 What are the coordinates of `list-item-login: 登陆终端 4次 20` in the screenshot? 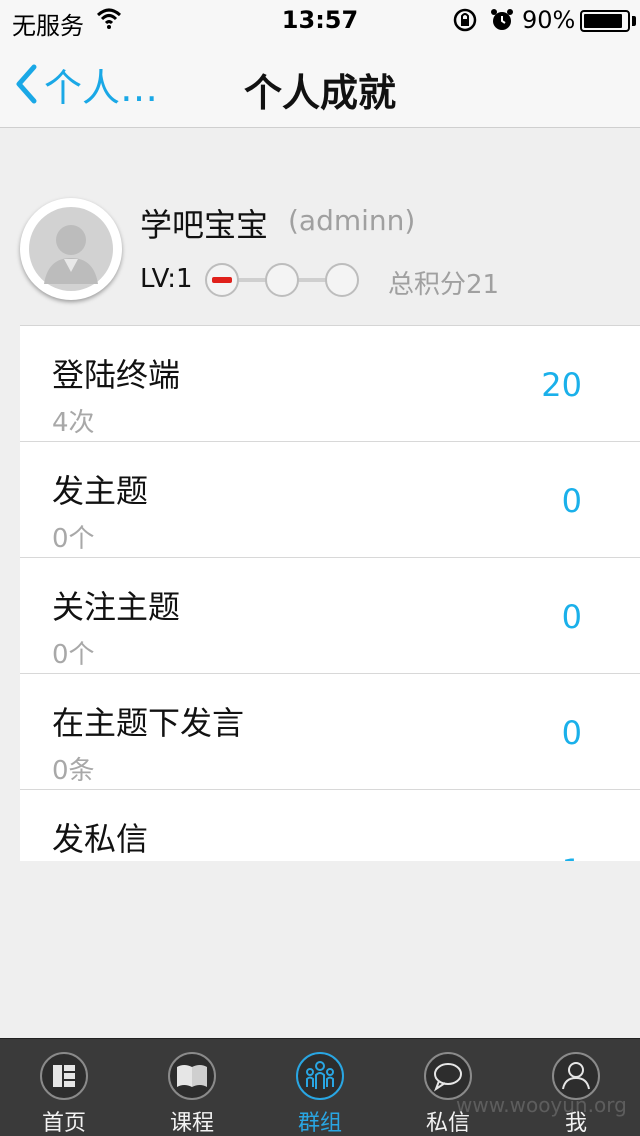 It's located at (330, 384).